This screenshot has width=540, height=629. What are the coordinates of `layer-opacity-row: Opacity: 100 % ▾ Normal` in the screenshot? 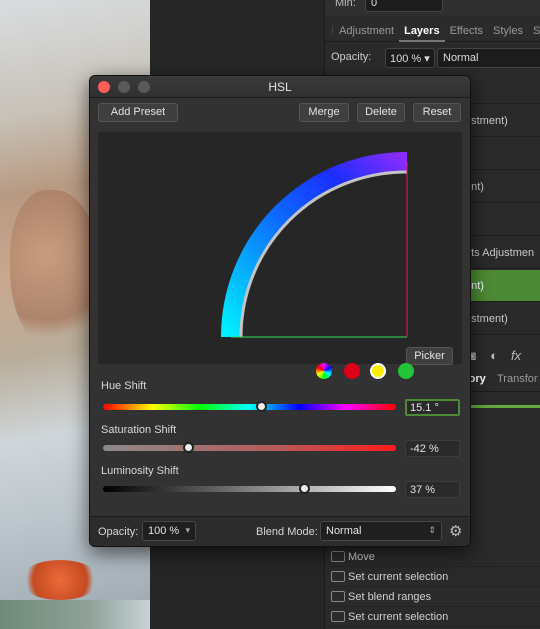 It's located at (432, 58).